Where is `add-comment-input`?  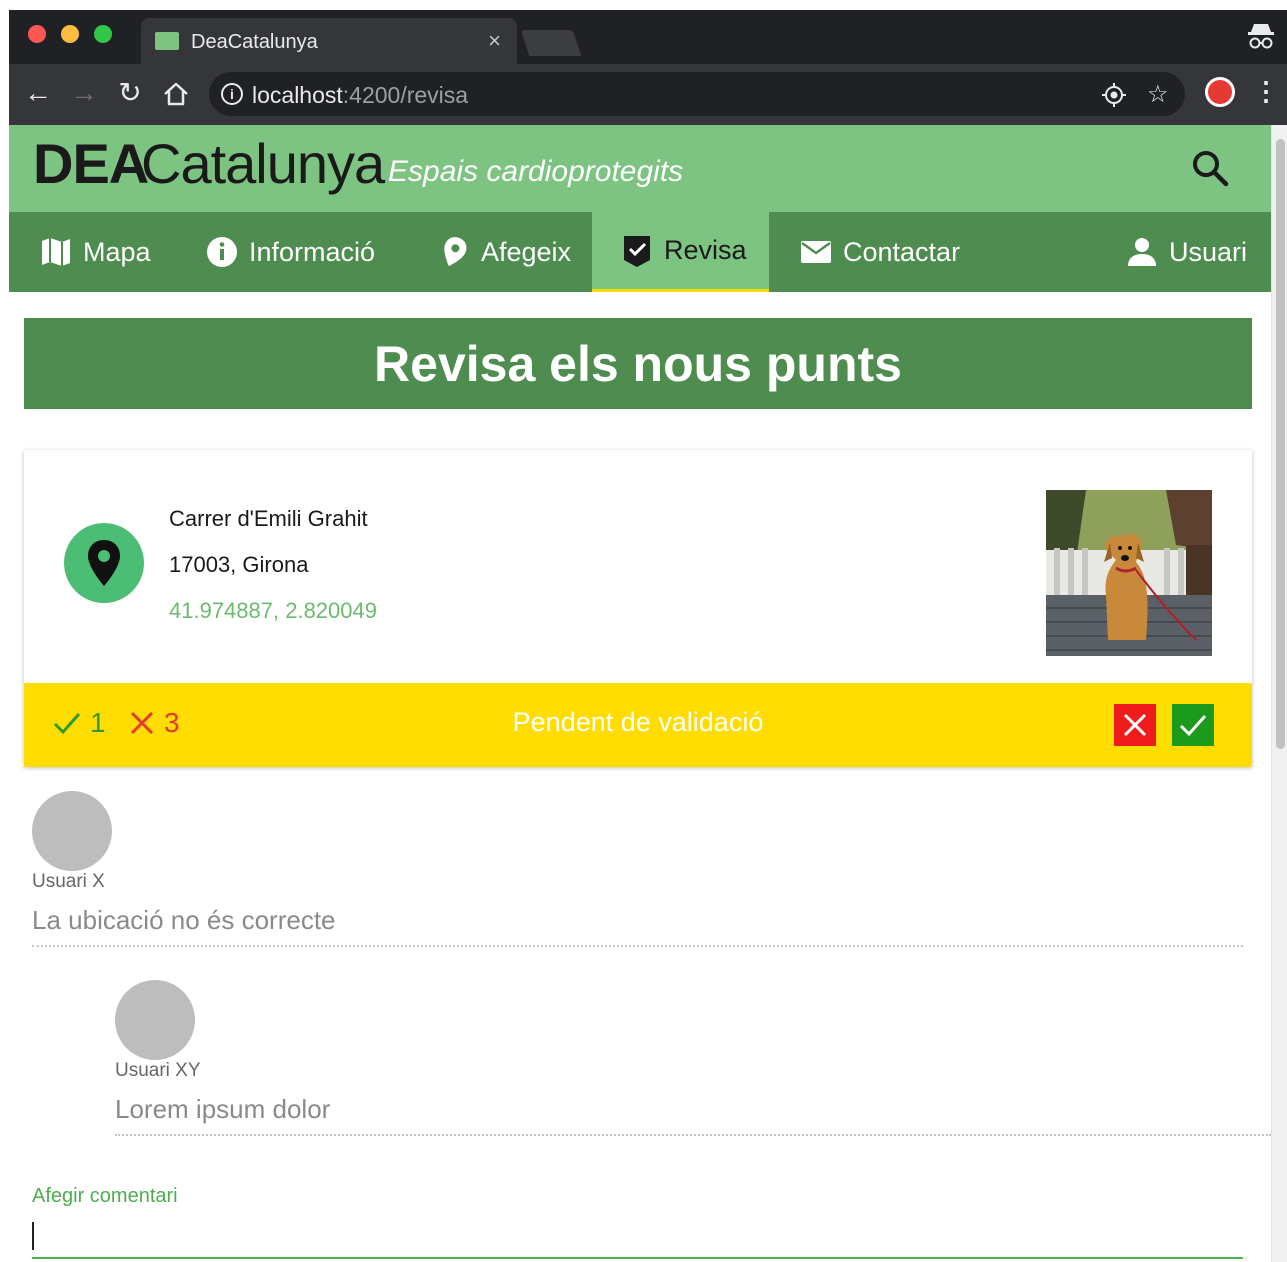
add-comment-input is located at coordinates (637, 1237).